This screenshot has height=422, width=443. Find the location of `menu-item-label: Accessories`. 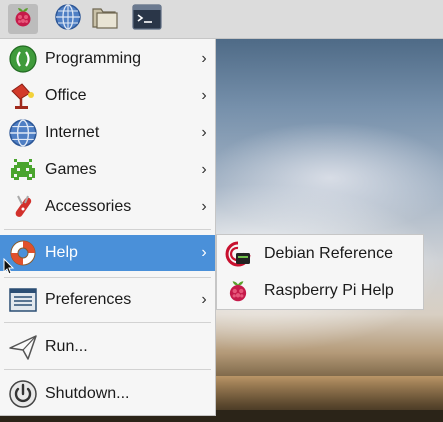

menu-item-label: Accessories is located at coordinates (88, 206).